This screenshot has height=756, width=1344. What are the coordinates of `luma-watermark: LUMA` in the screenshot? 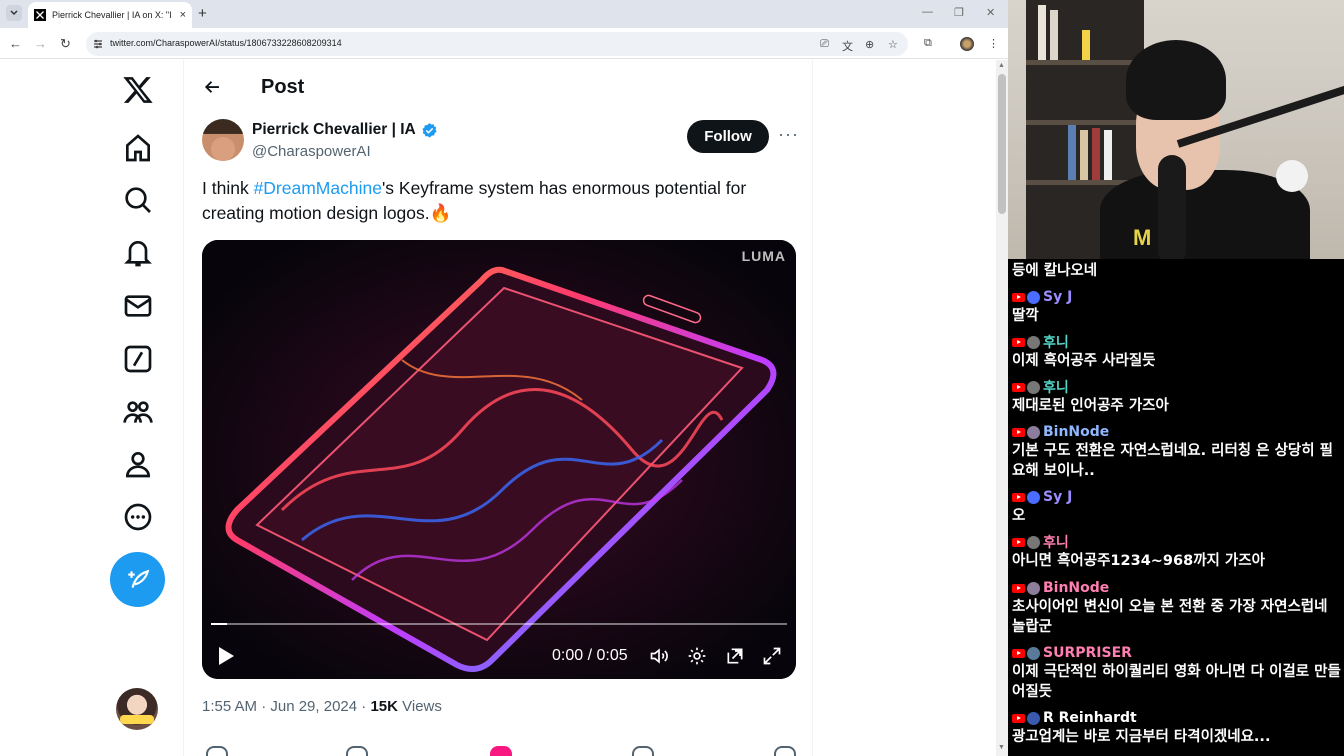 It's located at (763, 256).